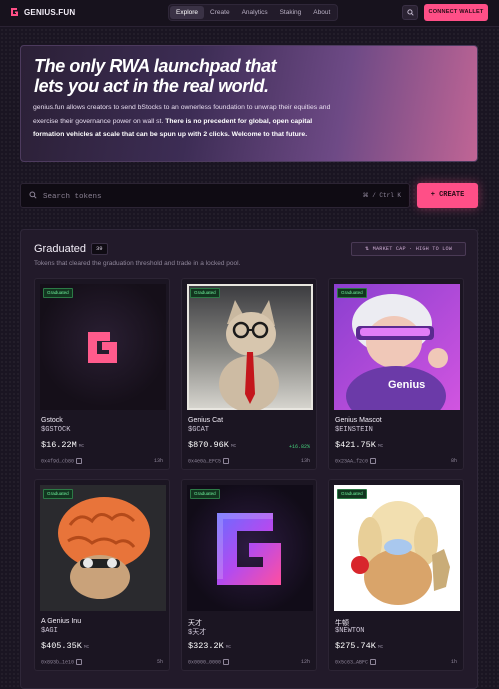  I want to click on section-title: Graduated, so click(60, 249).